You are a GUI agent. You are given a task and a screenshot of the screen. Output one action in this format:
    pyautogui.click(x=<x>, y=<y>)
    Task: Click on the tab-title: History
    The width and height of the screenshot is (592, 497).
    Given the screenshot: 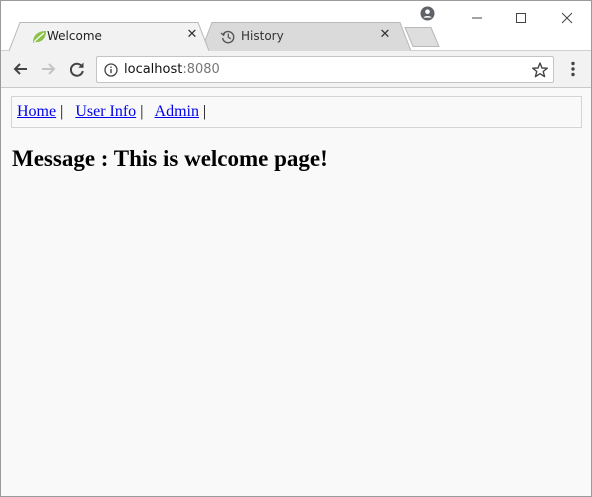 What is the action you would take?
    pyautogui.click(x=262, y=36)
    